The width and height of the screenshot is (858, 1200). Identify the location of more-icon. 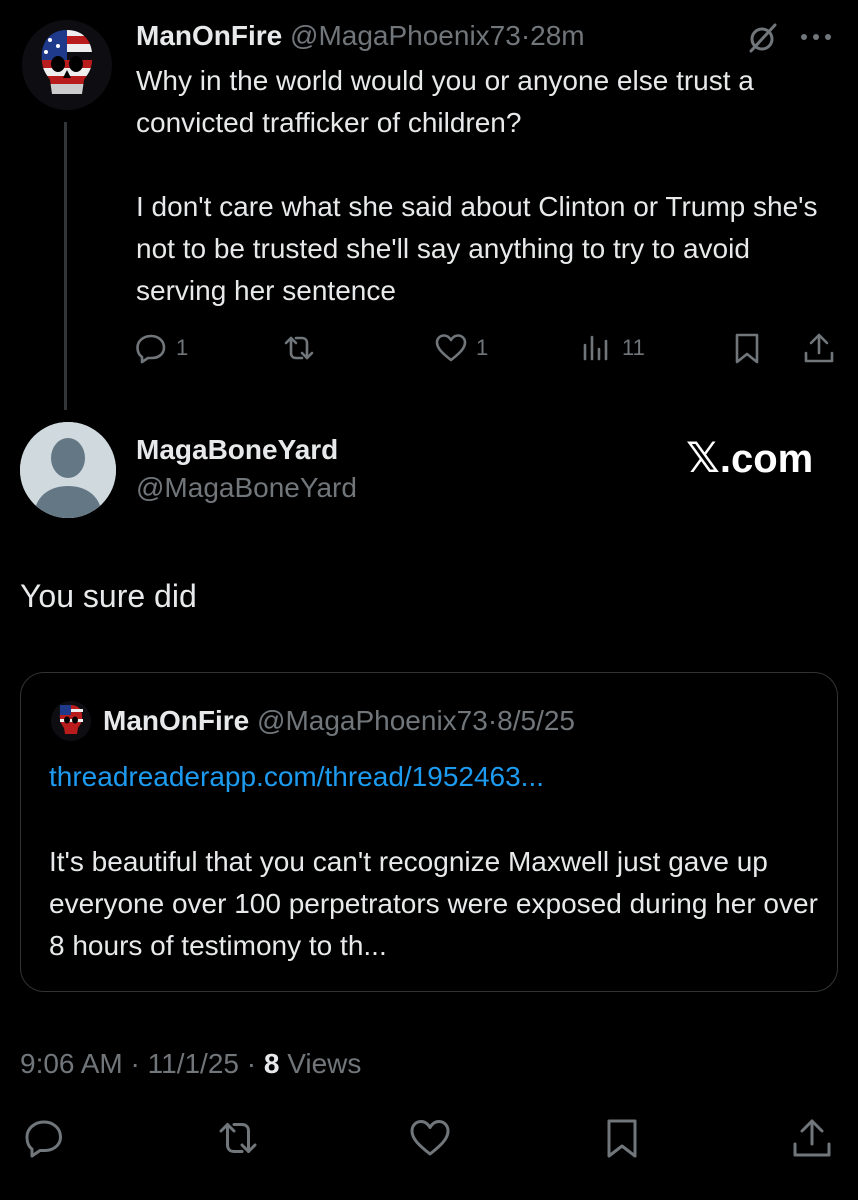
(816, 37).